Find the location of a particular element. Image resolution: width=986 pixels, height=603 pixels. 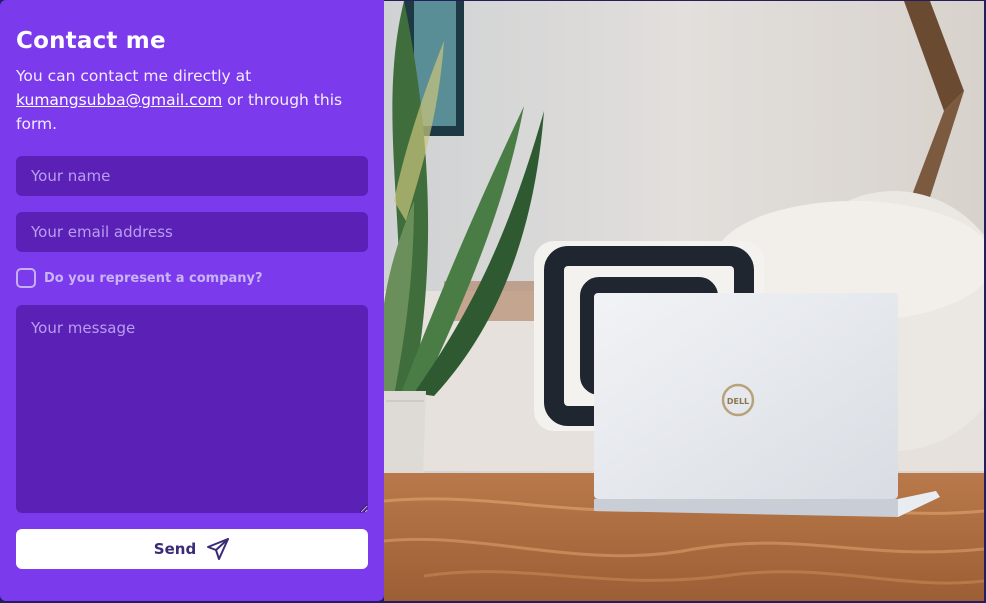

name-input is located at coordinates (192, 176).